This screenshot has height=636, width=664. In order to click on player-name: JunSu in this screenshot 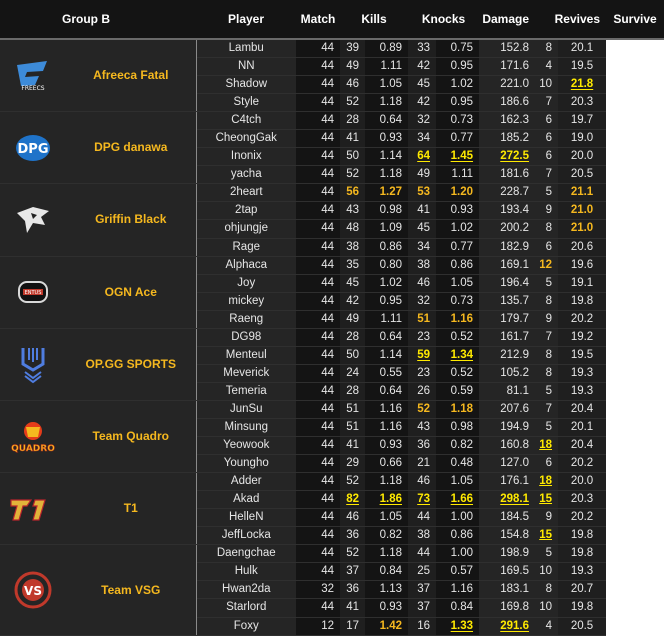, I will do `click(246, 409)`.